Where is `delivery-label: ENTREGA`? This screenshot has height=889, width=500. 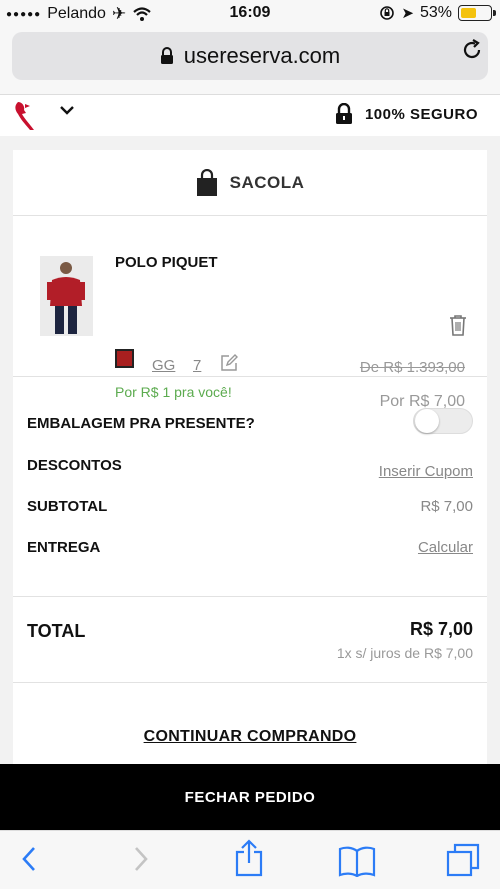 delivery-label: ENTREGA is located at coordinates (64, 547).